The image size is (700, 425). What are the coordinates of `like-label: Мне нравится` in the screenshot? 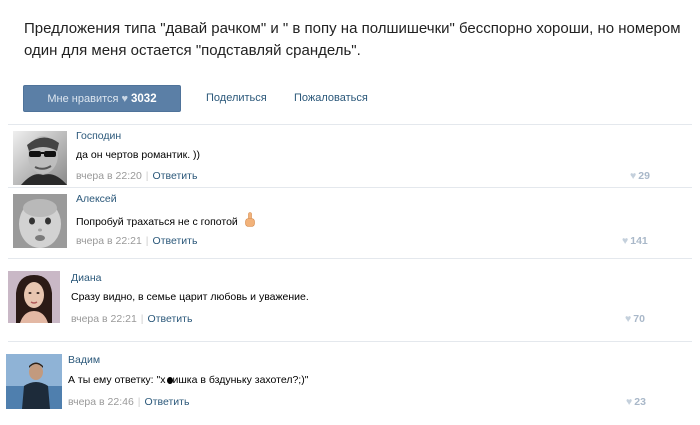 It's located at (83, 98).